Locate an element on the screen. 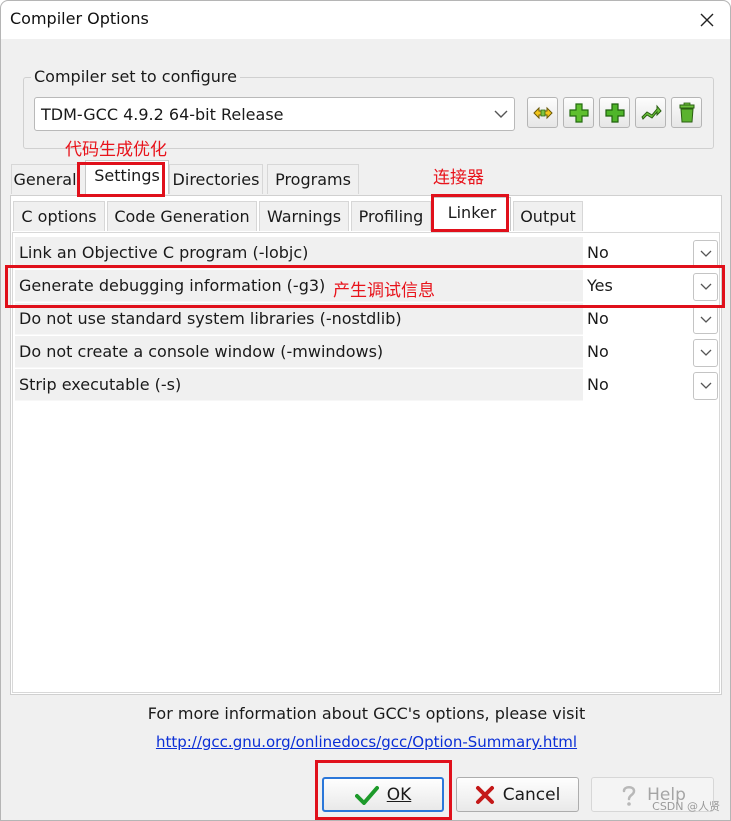 This screenshot has height=821, width=731. tab-general: General is located at coordinates (45, 179).